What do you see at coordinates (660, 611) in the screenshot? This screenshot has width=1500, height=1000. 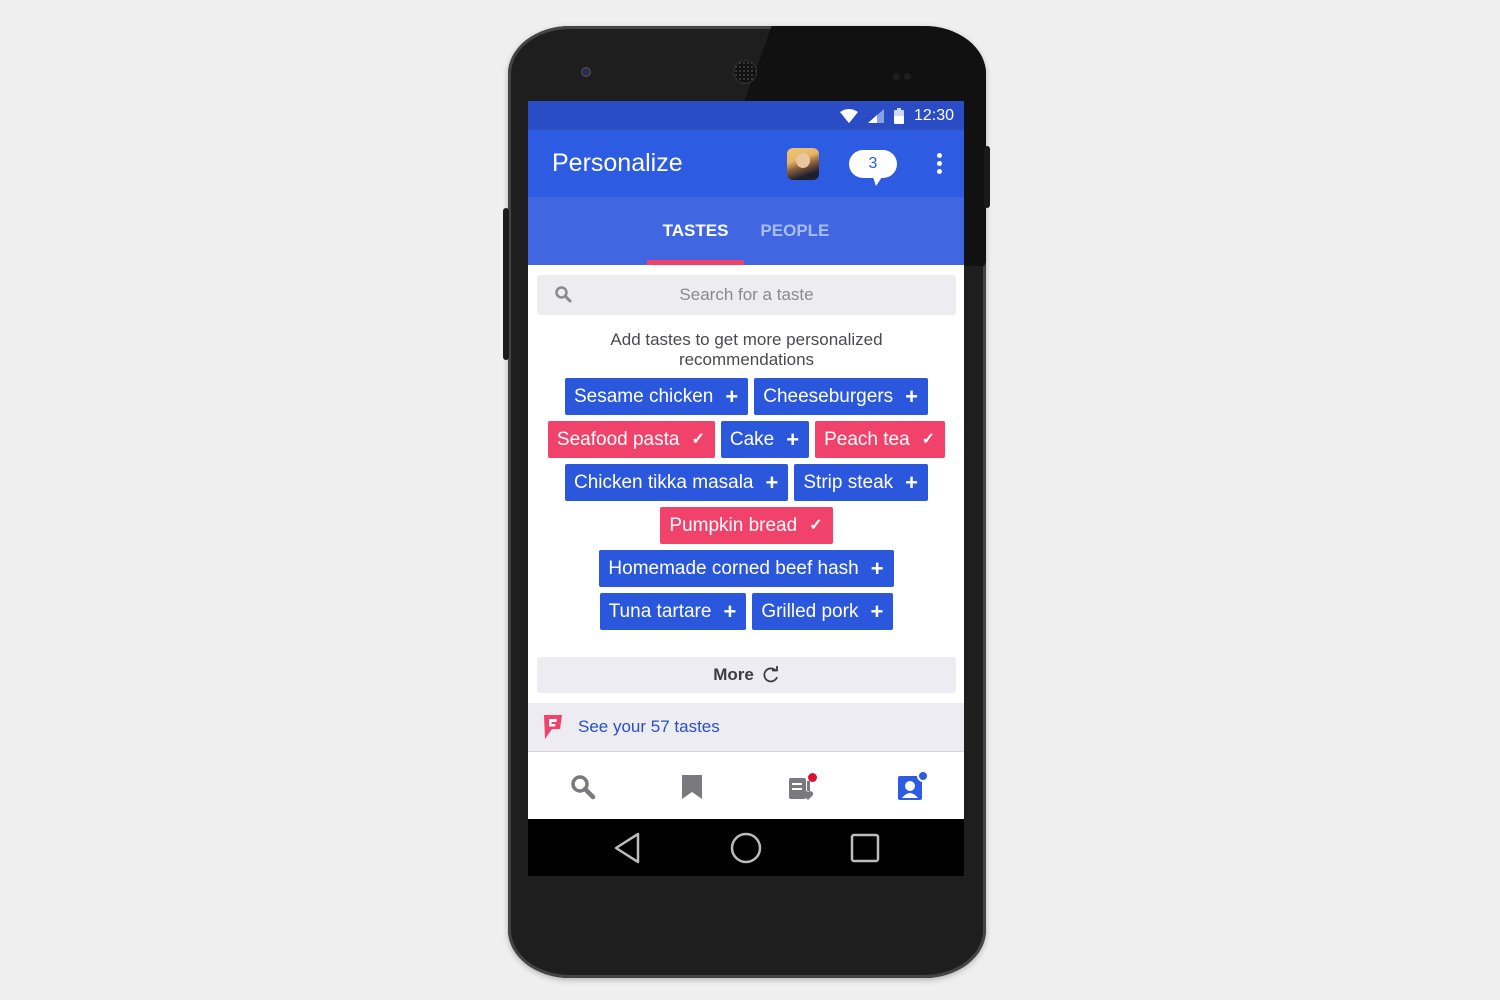 I see `chip-label: Tuna tartare` at bounding box center [660, 611].